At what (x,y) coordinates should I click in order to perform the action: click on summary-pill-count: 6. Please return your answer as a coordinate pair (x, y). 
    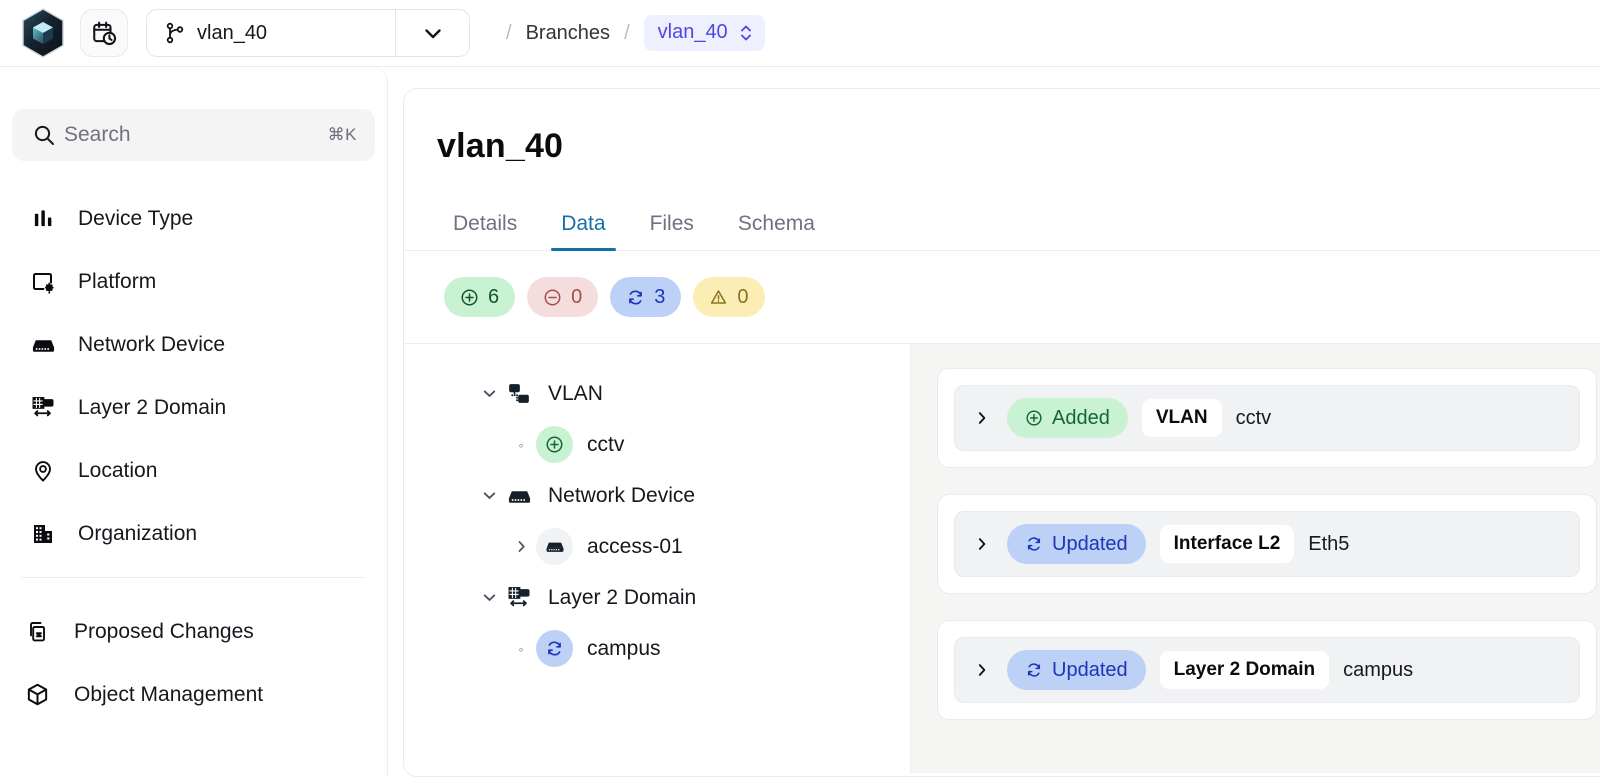
    Looking at the image, I should click on (494, 296).